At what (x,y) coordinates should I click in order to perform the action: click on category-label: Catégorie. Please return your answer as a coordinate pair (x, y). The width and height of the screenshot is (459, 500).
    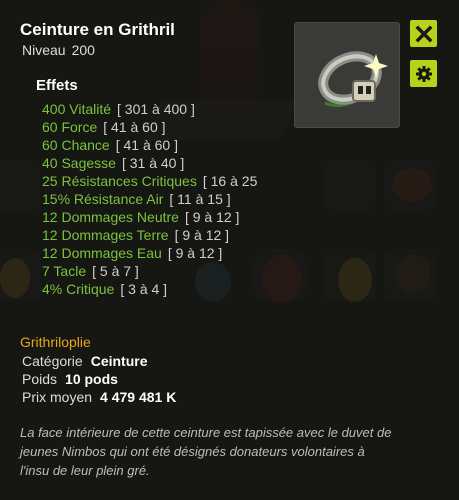
    Looking at the image, I should click on (52, 361).